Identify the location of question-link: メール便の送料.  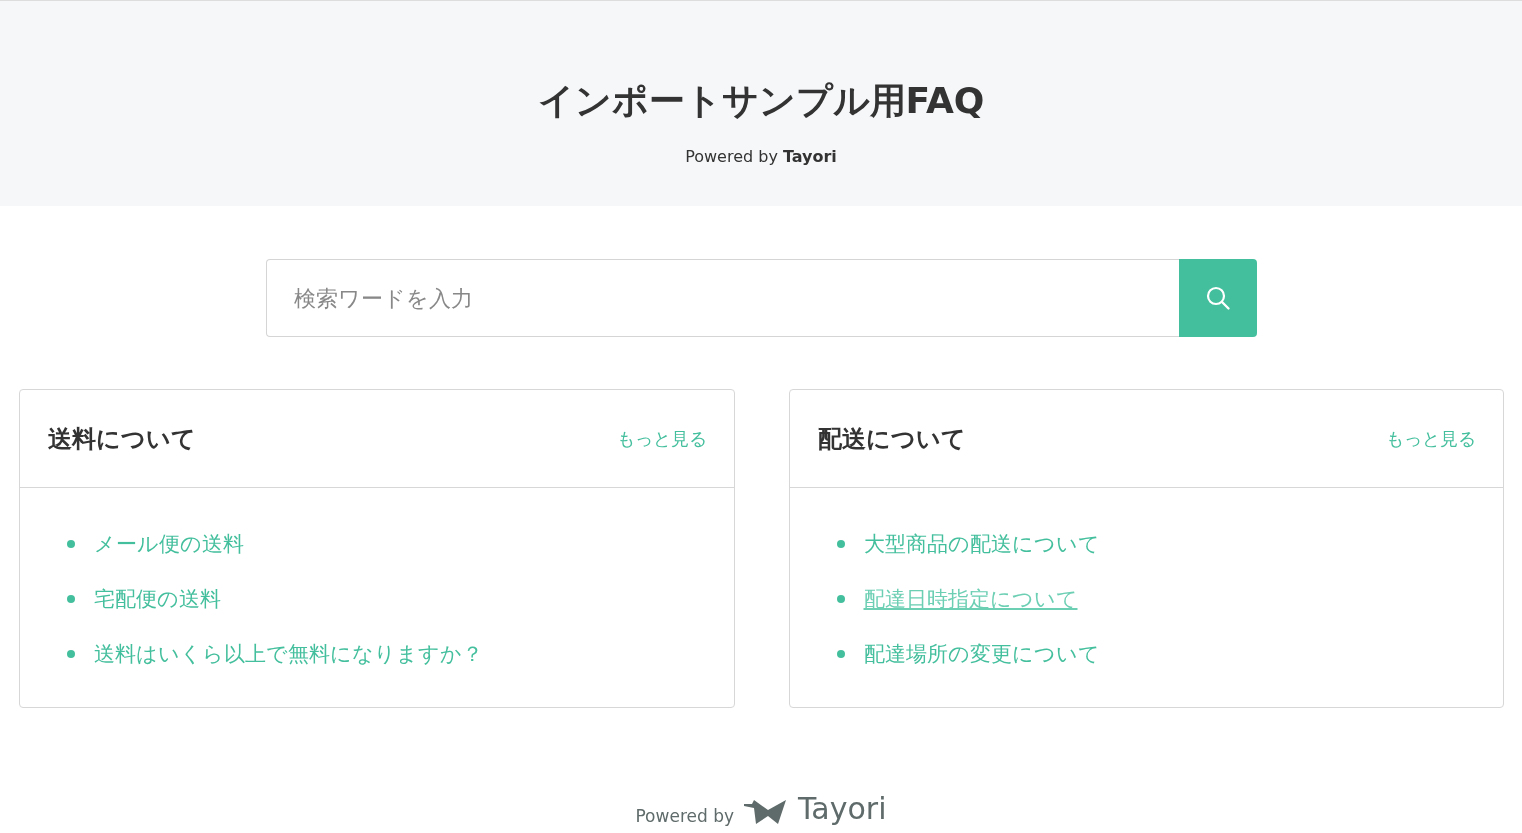
(169, 543).